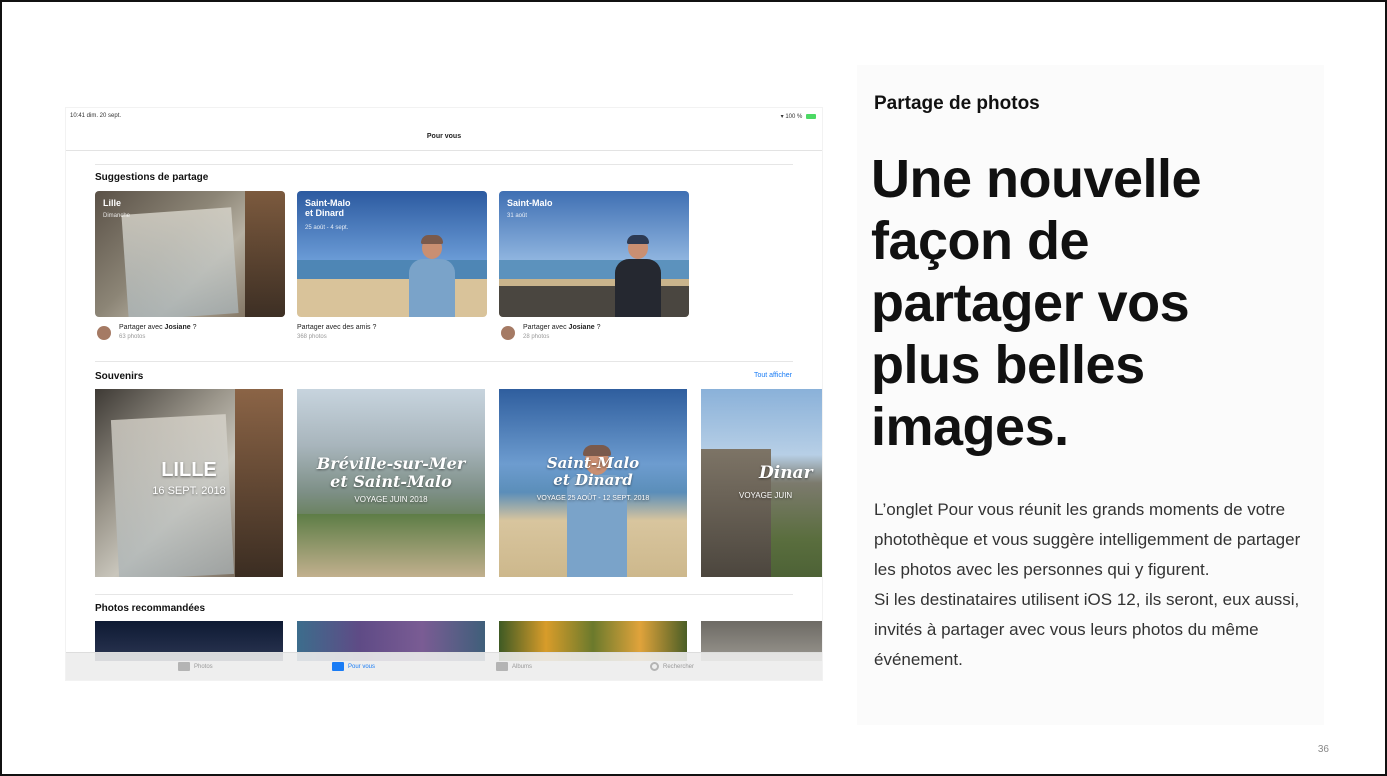 The image size is (1387, 776). What do you see at coordinates (189, 470) in the screenshot?
I see `memory-title: LILLE` at bounding box center [189, 470].